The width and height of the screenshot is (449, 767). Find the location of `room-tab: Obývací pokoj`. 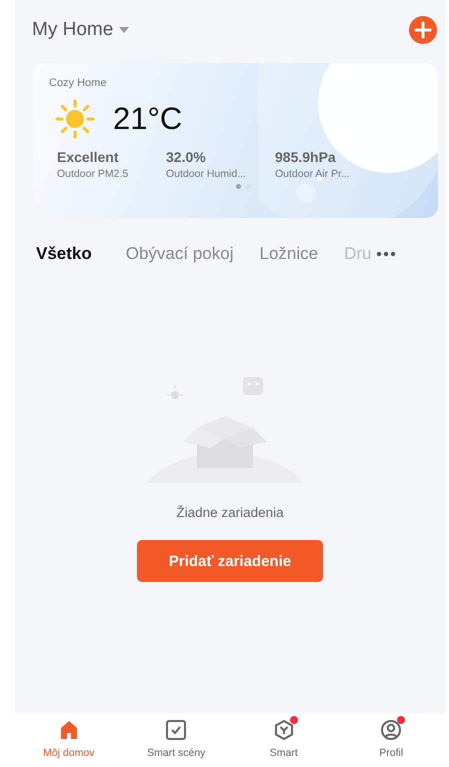

room-tab: Obývací pokoj is located at coordinates (180, 254).